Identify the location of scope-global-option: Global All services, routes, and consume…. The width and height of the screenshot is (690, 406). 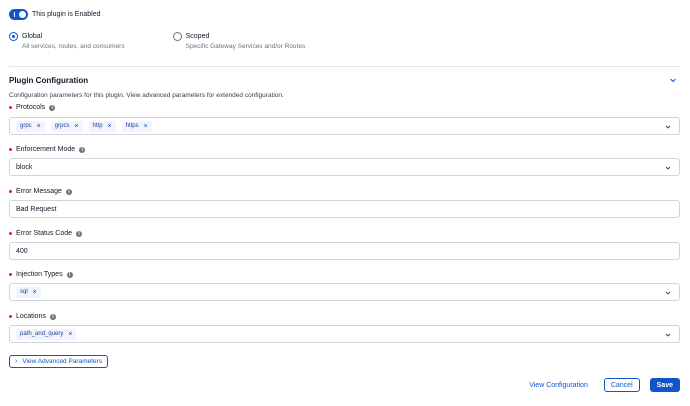
(67, 42).